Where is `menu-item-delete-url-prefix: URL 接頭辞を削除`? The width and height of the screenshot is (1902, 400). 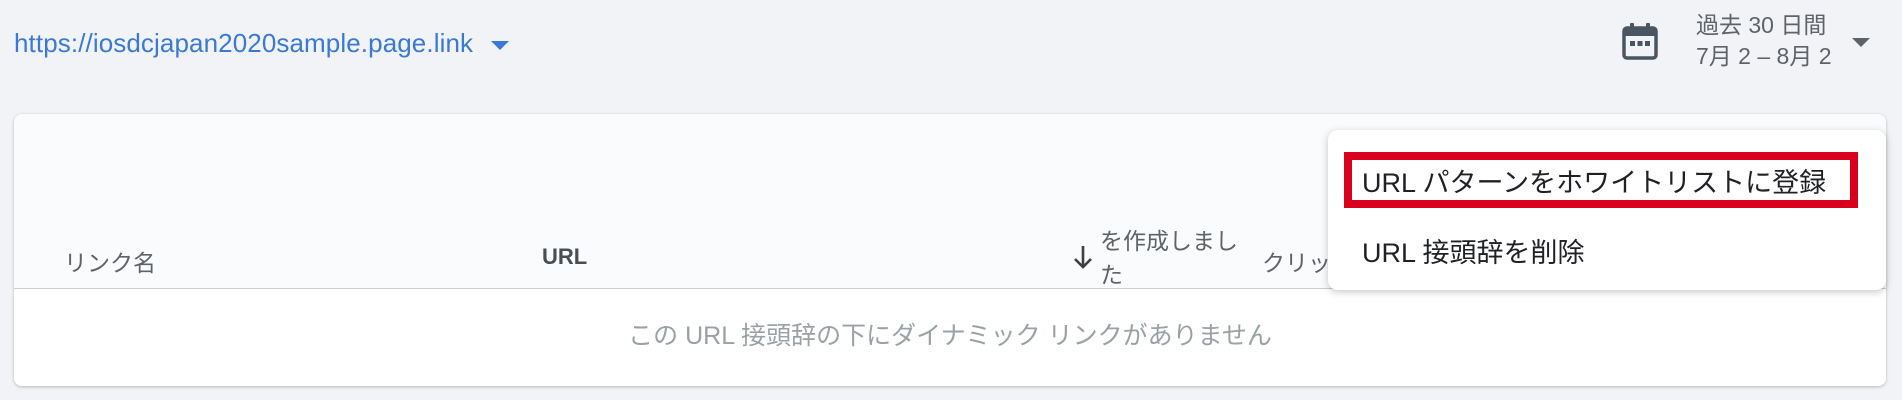 menu-item-delete-url-prefix: URL 接頭辞を削除 is located at coordinates (1473, 250).